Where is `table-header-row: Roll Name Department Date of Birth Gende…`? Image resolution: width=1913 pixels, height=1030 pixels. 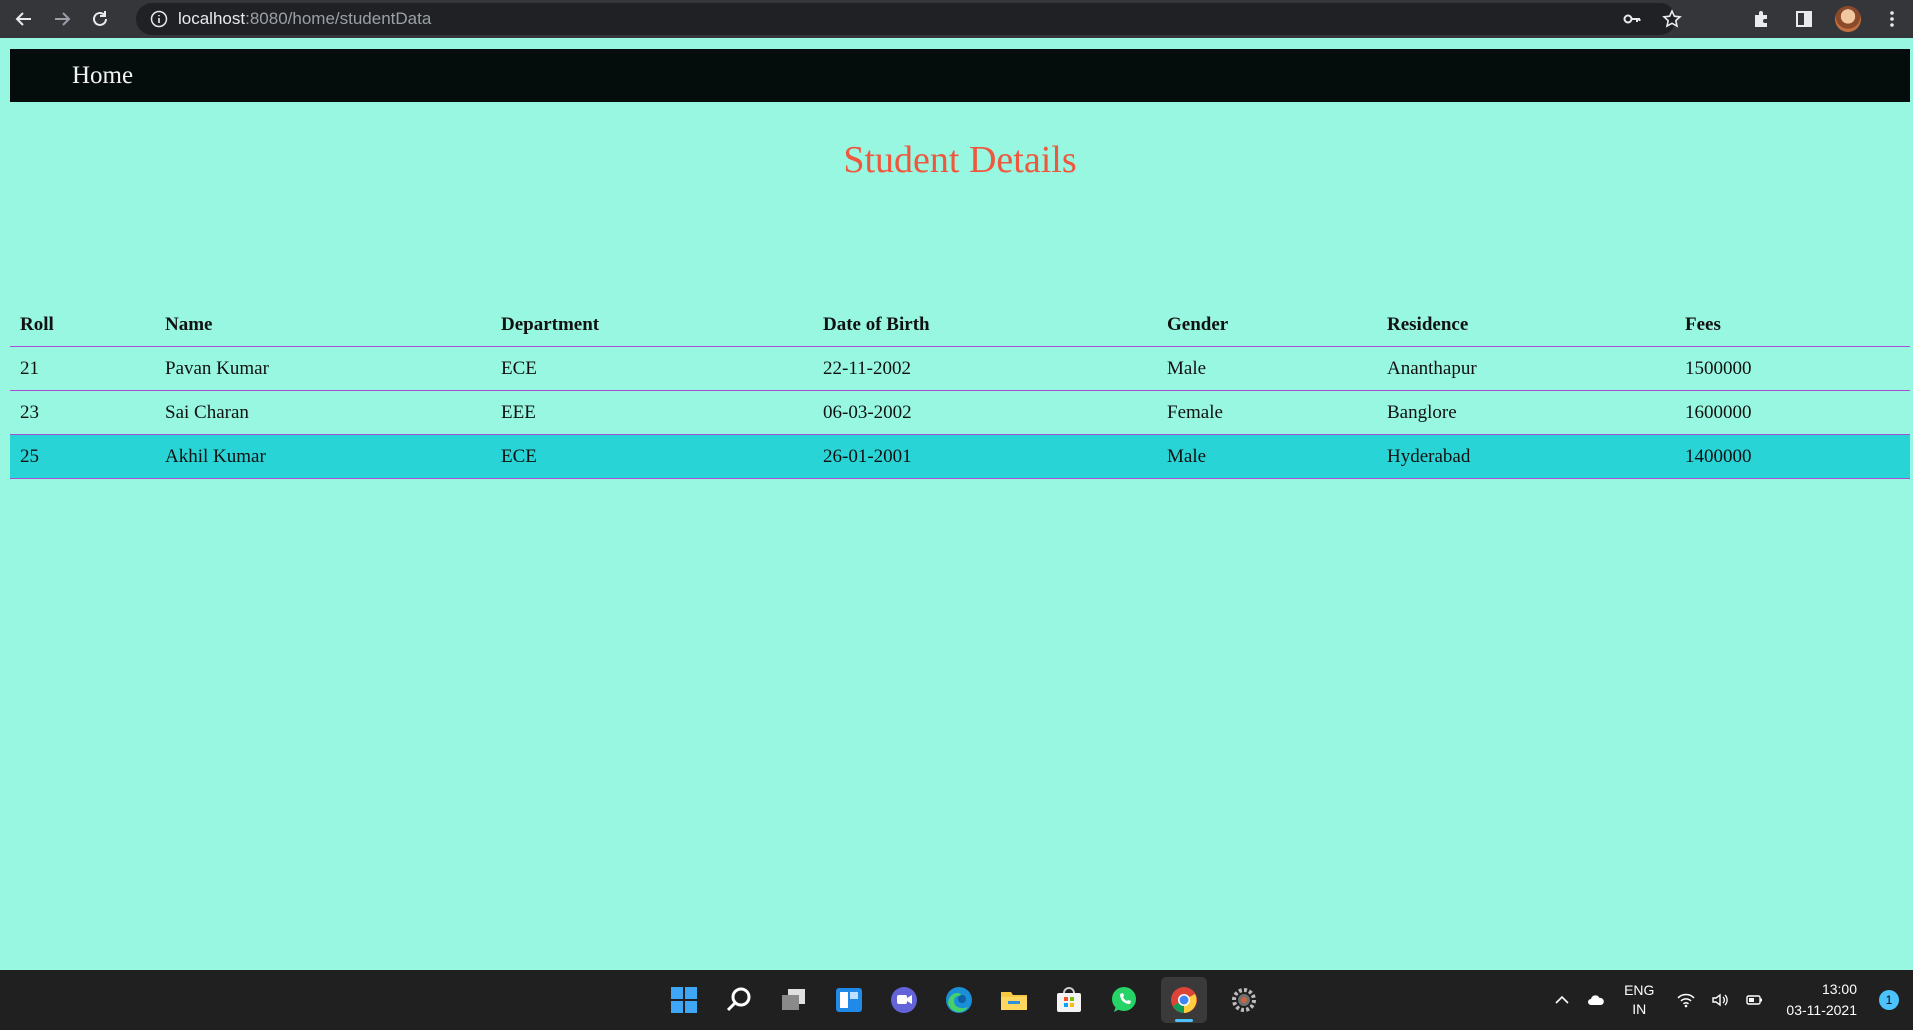
table-header-row: Roll Name Department Date of Birth Gende… is located at coordinates (960, 325).